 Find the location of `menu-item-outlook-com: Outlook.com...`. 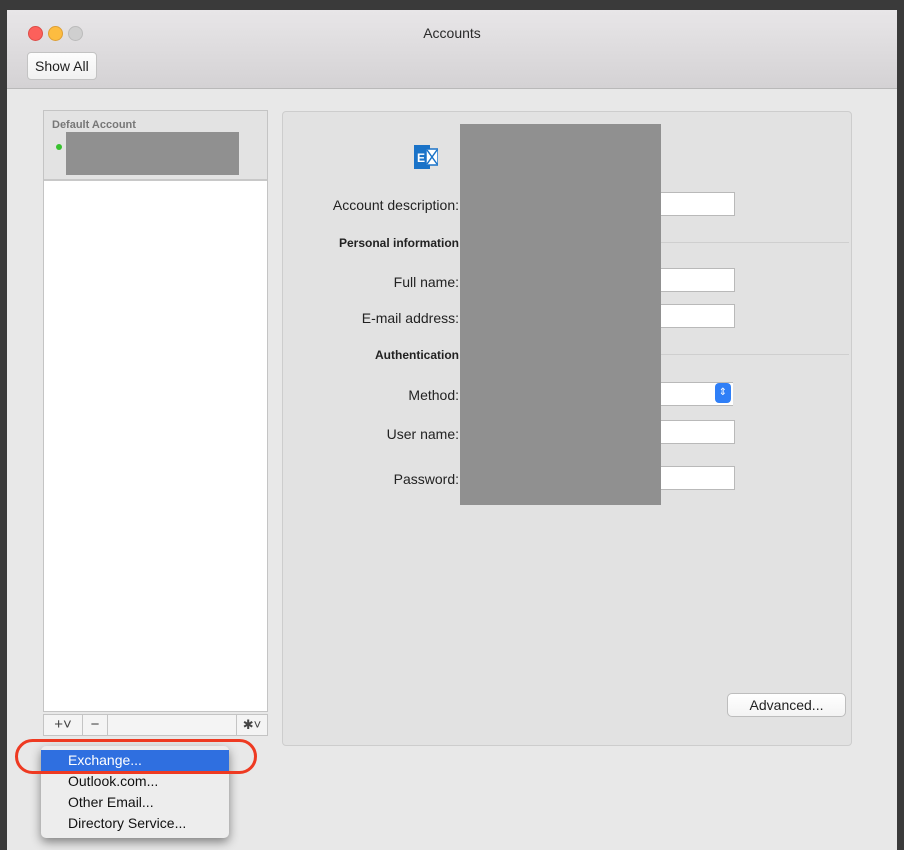

menu-item-outlook-com: Outlook.com... is located at coordinates (135, 781).